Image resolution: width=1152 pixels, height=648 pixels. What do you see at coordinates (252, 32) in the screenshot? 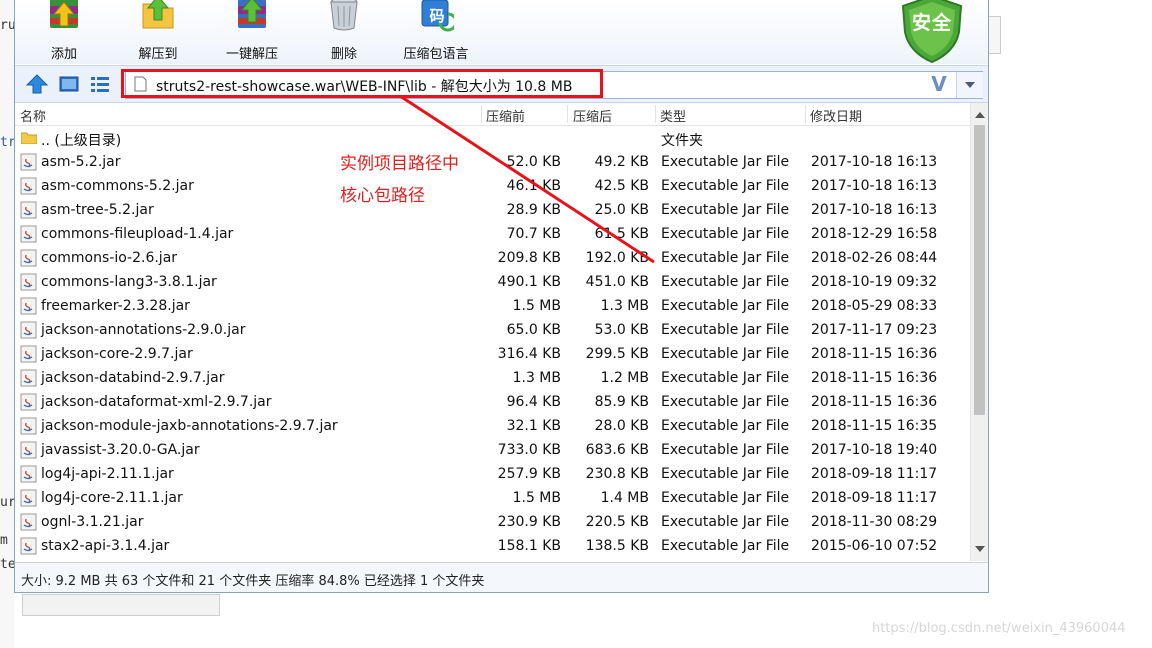
I see `one-click-extract-button: 一键解压` at bounding box center [252, 32].